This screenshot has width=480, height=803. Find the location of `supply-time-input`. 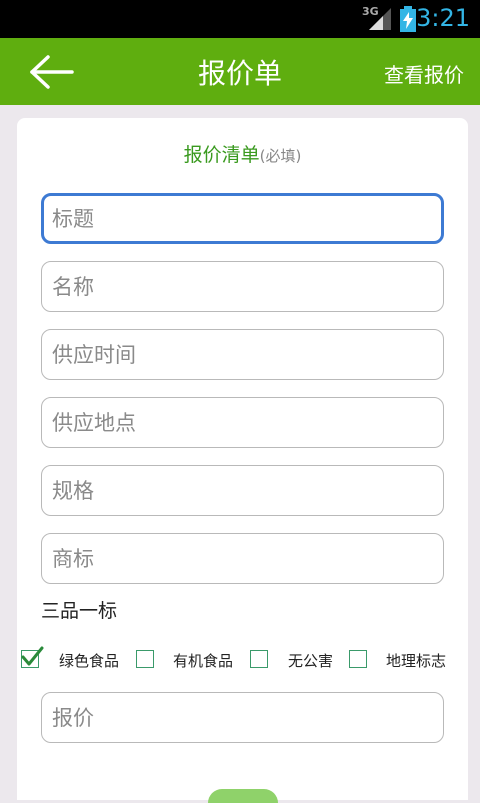

supply-time-input is located at coordinates (242, 354).